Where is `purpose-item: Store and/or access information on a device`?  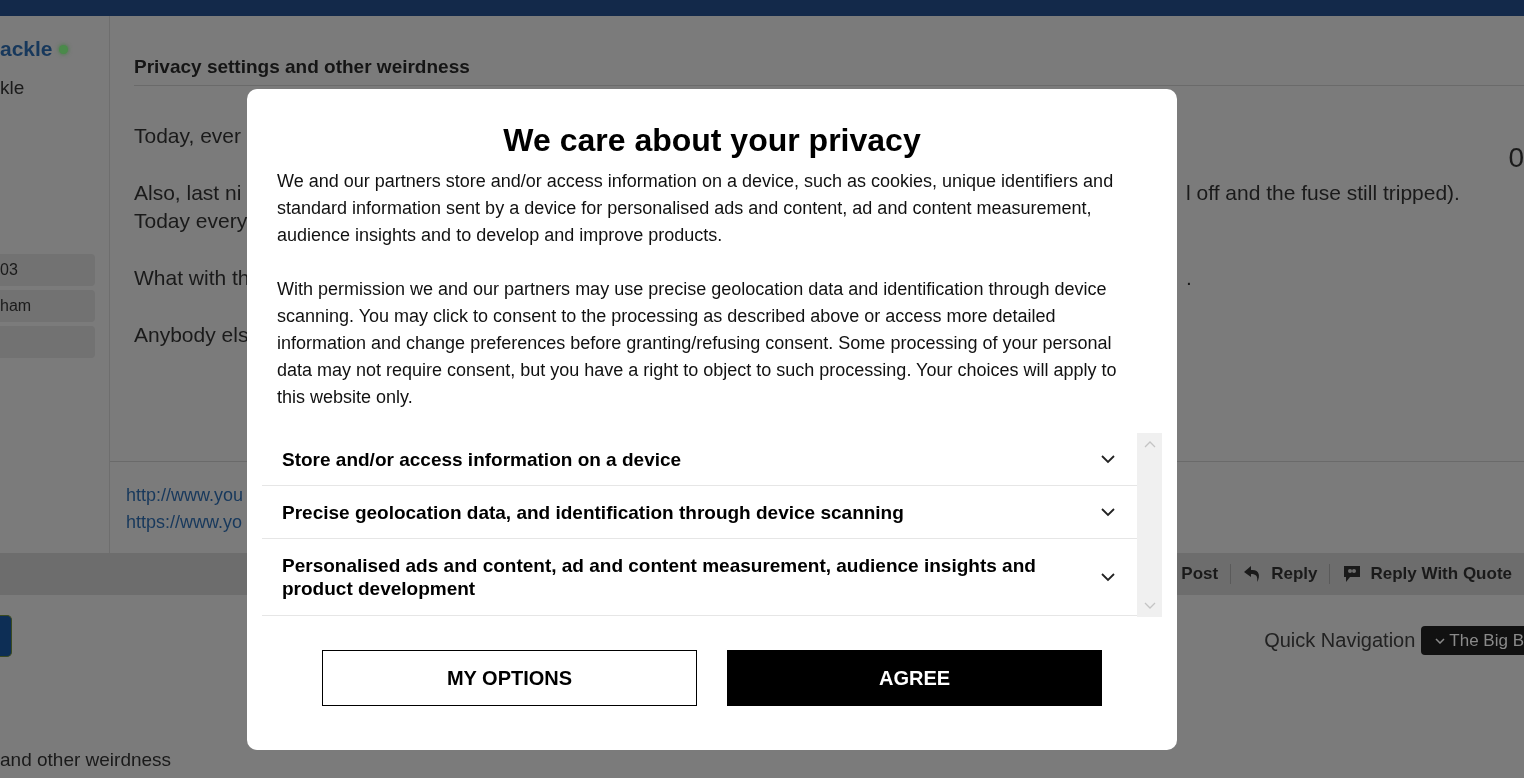 purpose-item: Store and/or access information on a device is located at coordinates (699, 459).